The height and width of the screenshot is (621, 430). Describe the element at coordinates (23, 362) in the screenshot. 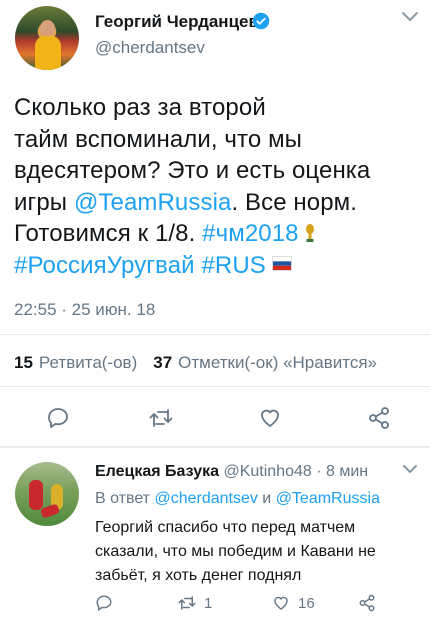

I see `retweets-count: 15` at that location.